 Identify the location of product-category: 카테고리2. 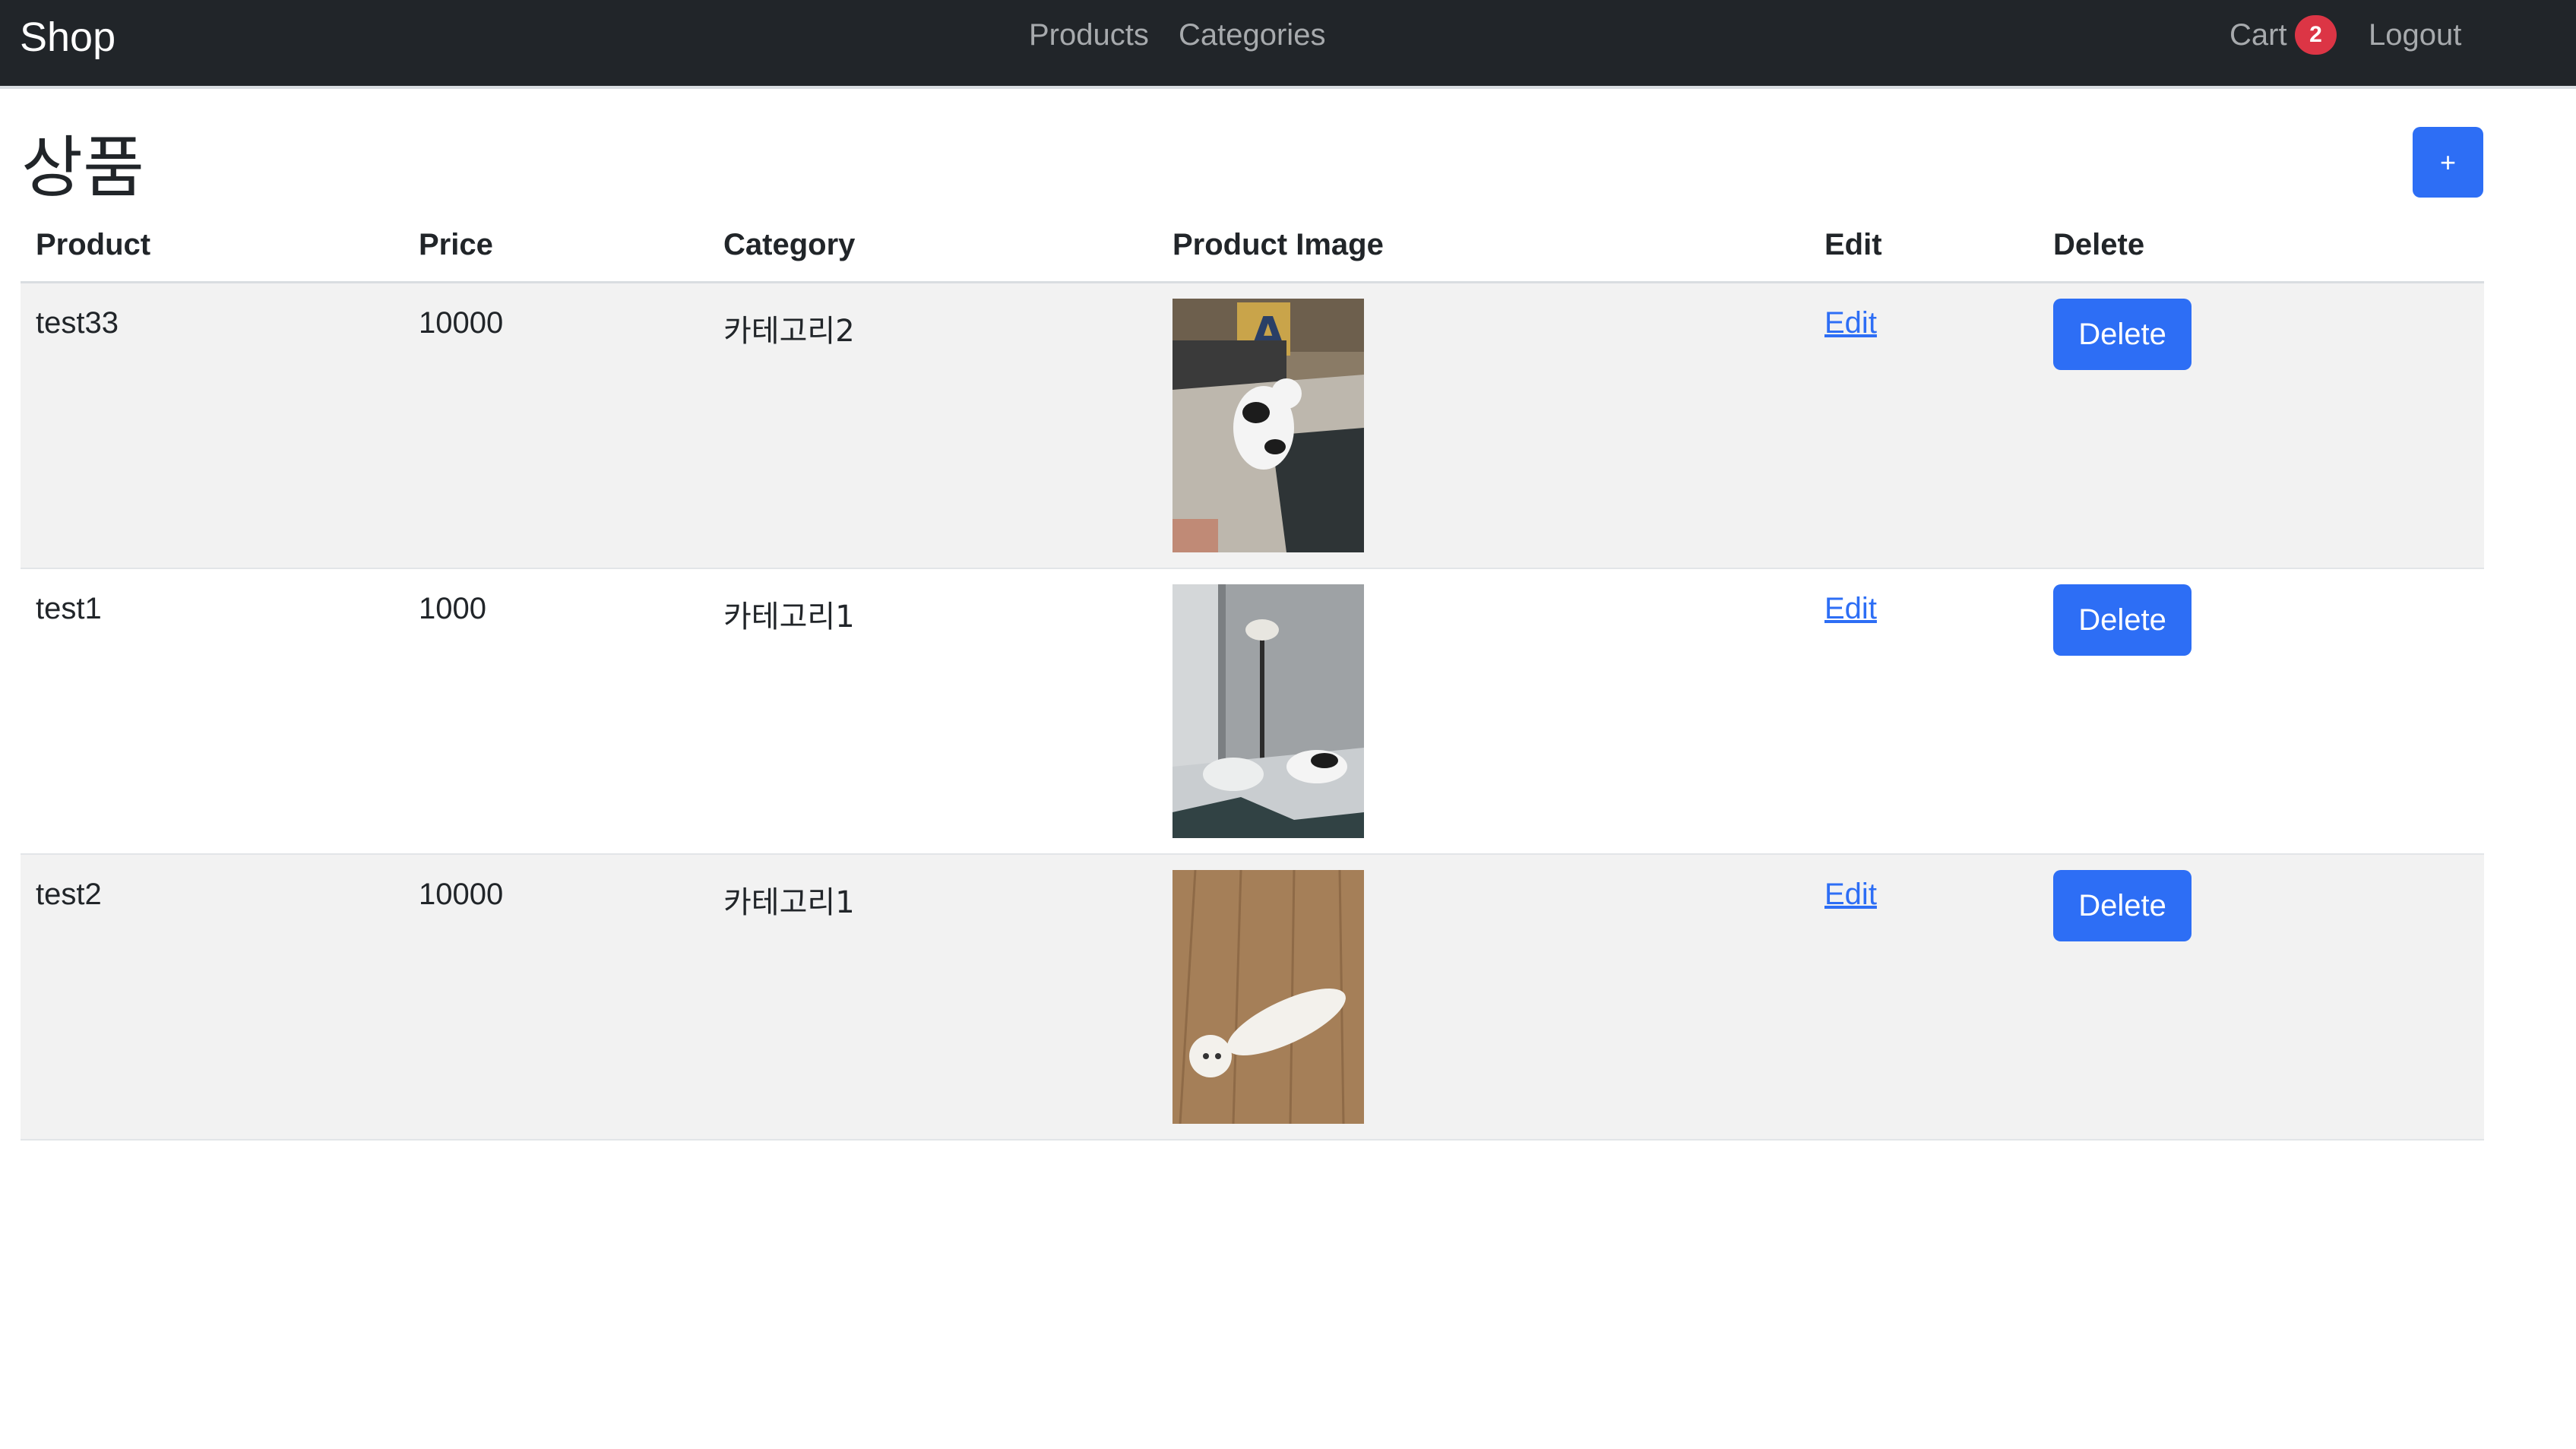
(789, 331).